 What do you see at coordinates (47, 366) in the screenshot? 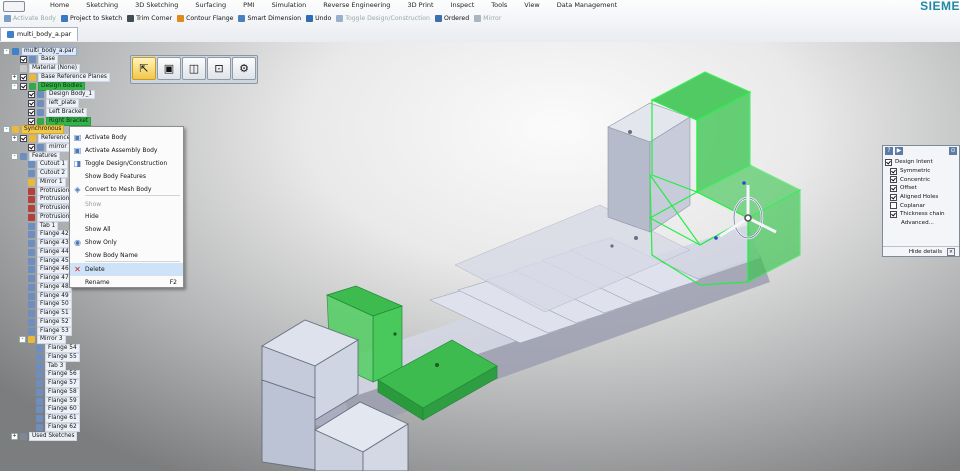
I see `tree-node: Tab 3` at bounding box center [47, 366].